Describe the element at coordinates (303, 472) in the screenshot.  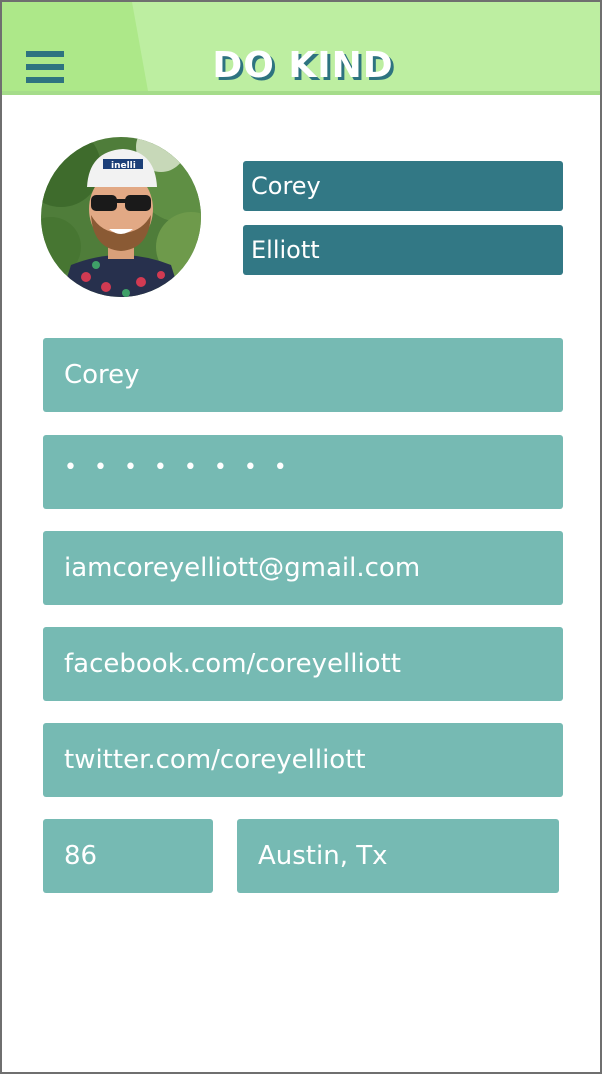
I see `password-field: • • • • • • • •` at that location.